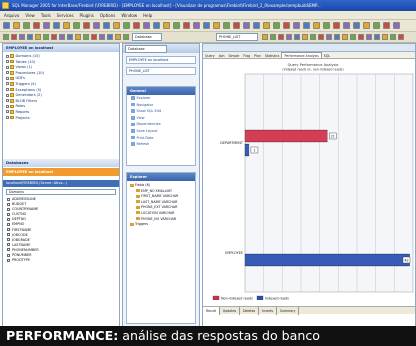  What do you see at coordinates (161, 118) in the screenshot?
I see `task-link: View` at bounding box center [161, 118].